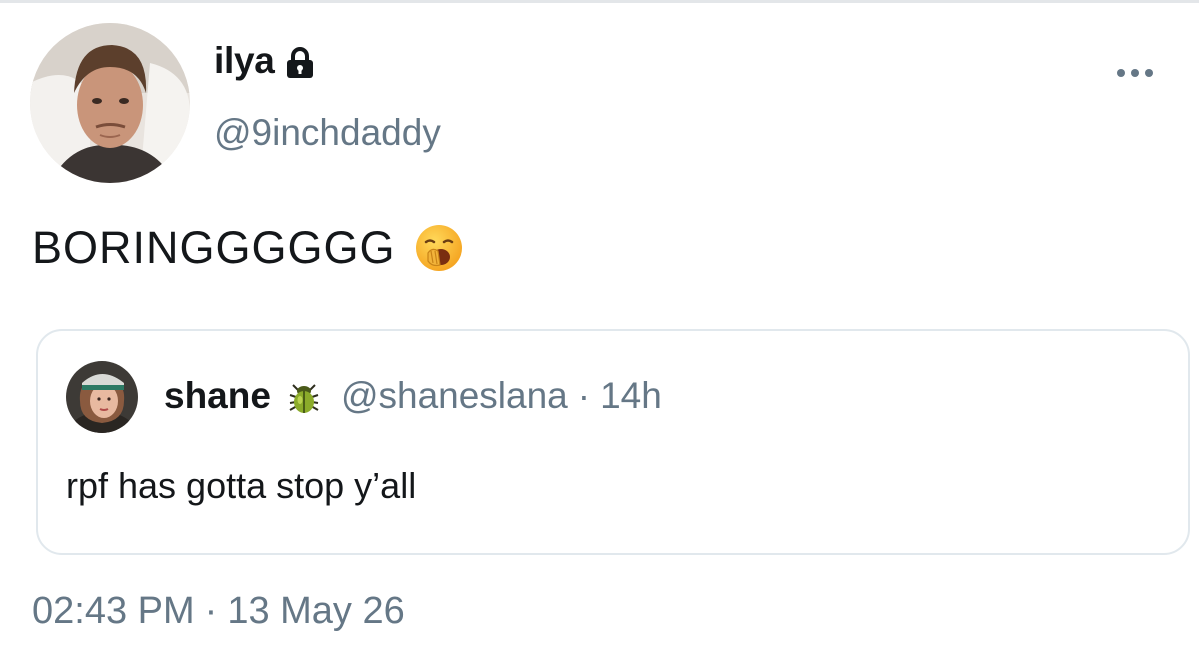 The width and height of the screenshot is (1199, 672). Describe the element at coordinates (327, 133) in the screenshot. I see `author-handle: @9inchdaddy` at that location.